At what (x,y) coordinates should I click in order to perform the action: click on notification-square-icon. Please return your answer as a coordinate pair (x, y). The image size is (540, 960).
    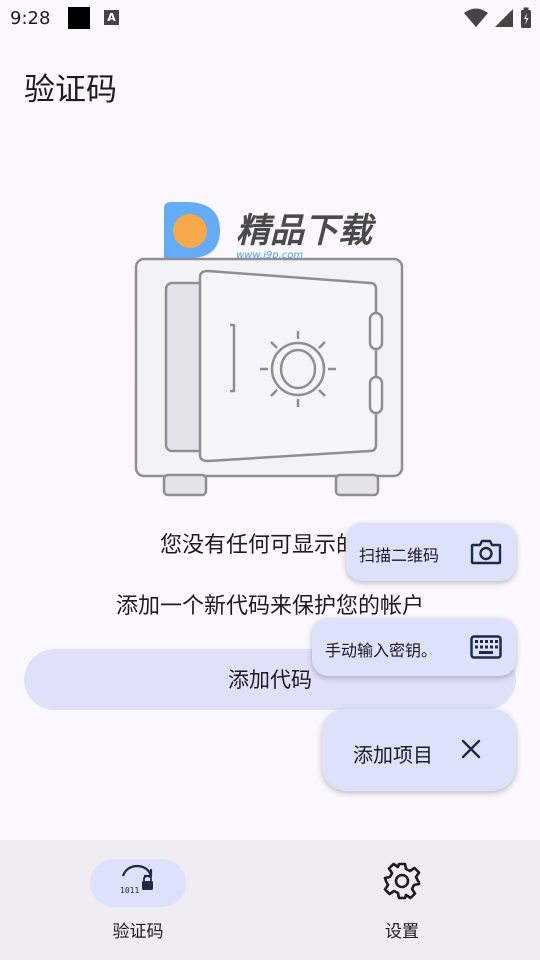
    Looking at the image, I should click on (79, 18).